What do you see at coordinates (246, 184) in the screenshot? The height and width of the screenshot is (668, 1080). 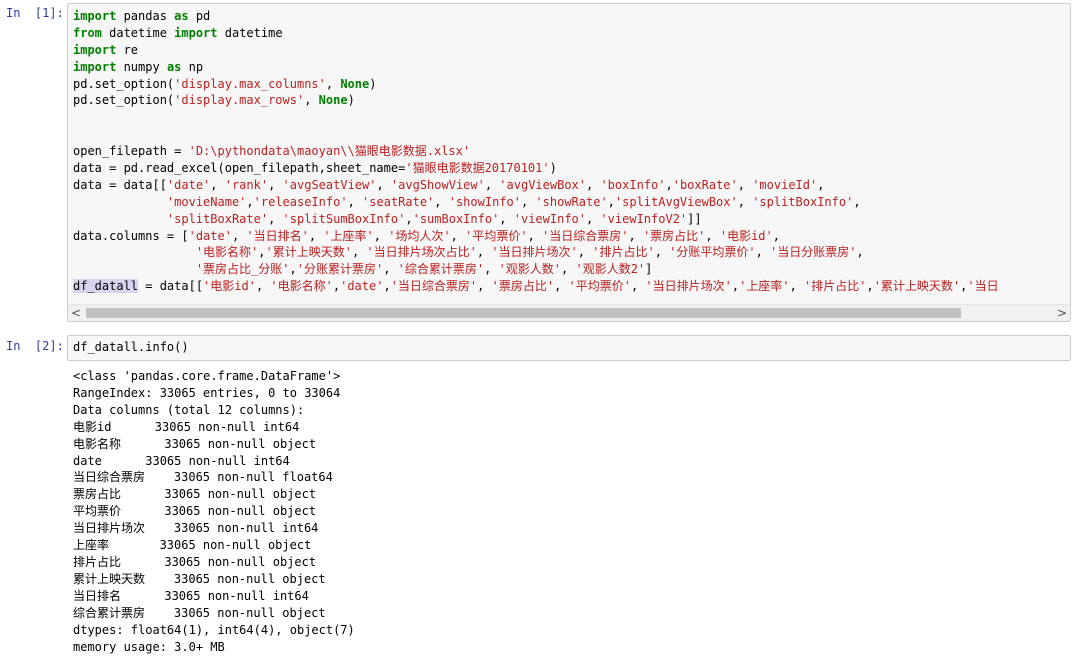 I see `code-token: 'rank'` at bounding box center [246, 184].